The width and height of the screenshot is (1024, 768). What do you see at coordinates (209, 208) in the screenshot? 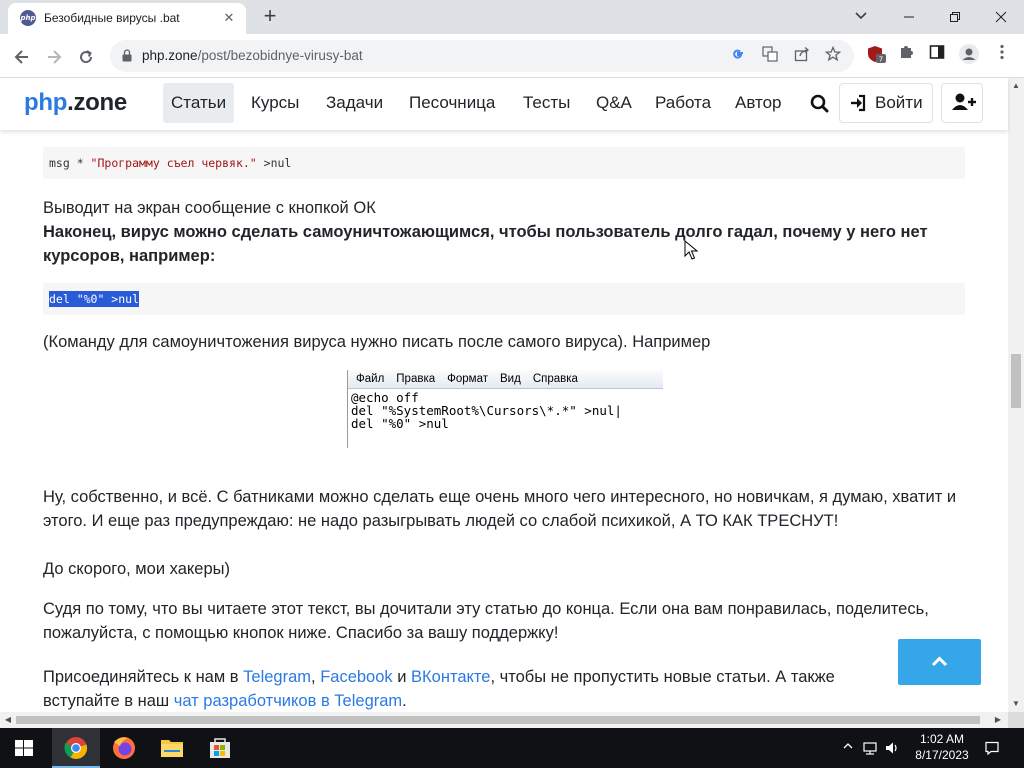
I see `paragraph-ok-message: Выводит на экран сообщение с кнопкой ОК` at bounding box center [209, 208].